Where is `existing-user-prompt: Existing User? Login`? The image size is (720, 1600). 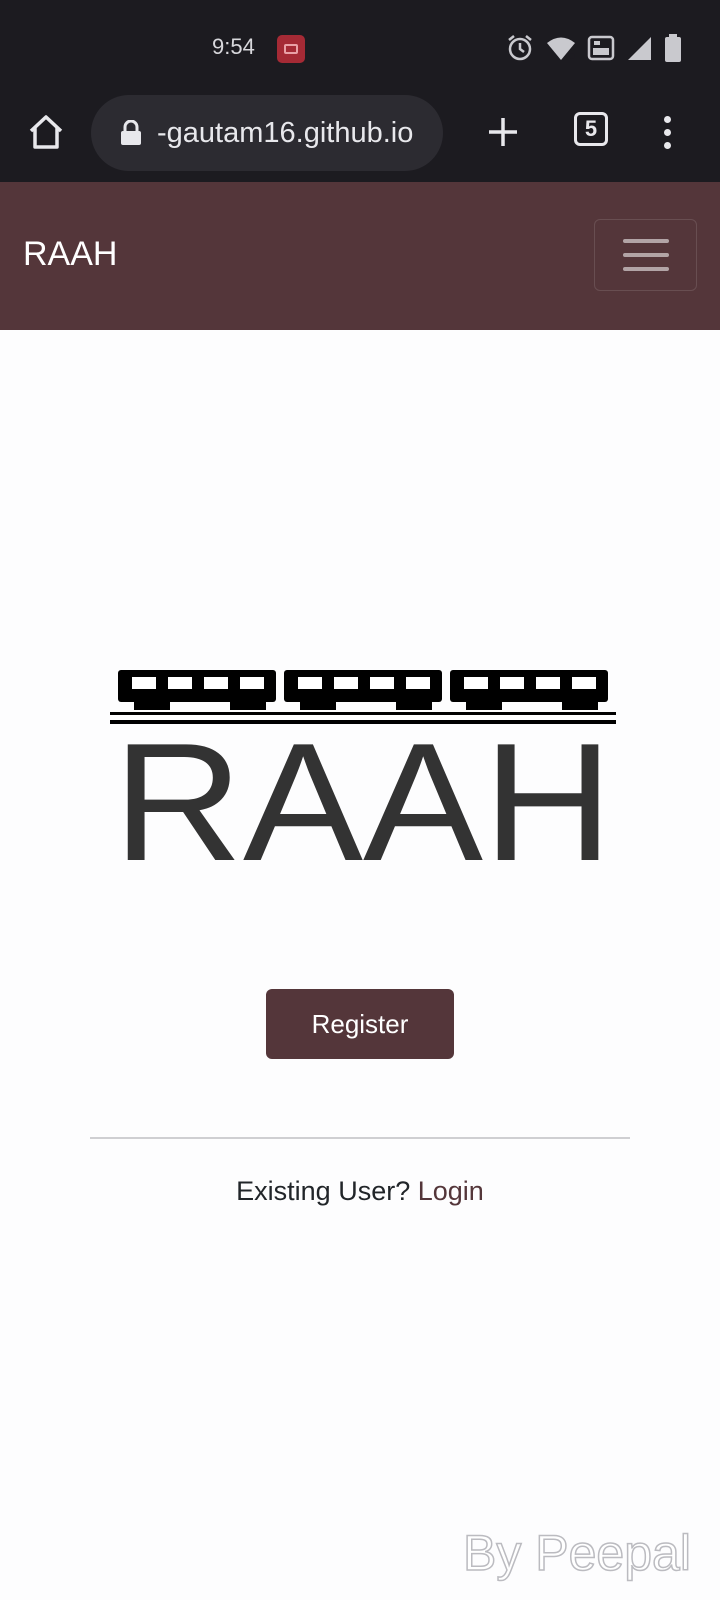 existing-user-prompt: Existing User? Login is located at coordinates (360, 1191).